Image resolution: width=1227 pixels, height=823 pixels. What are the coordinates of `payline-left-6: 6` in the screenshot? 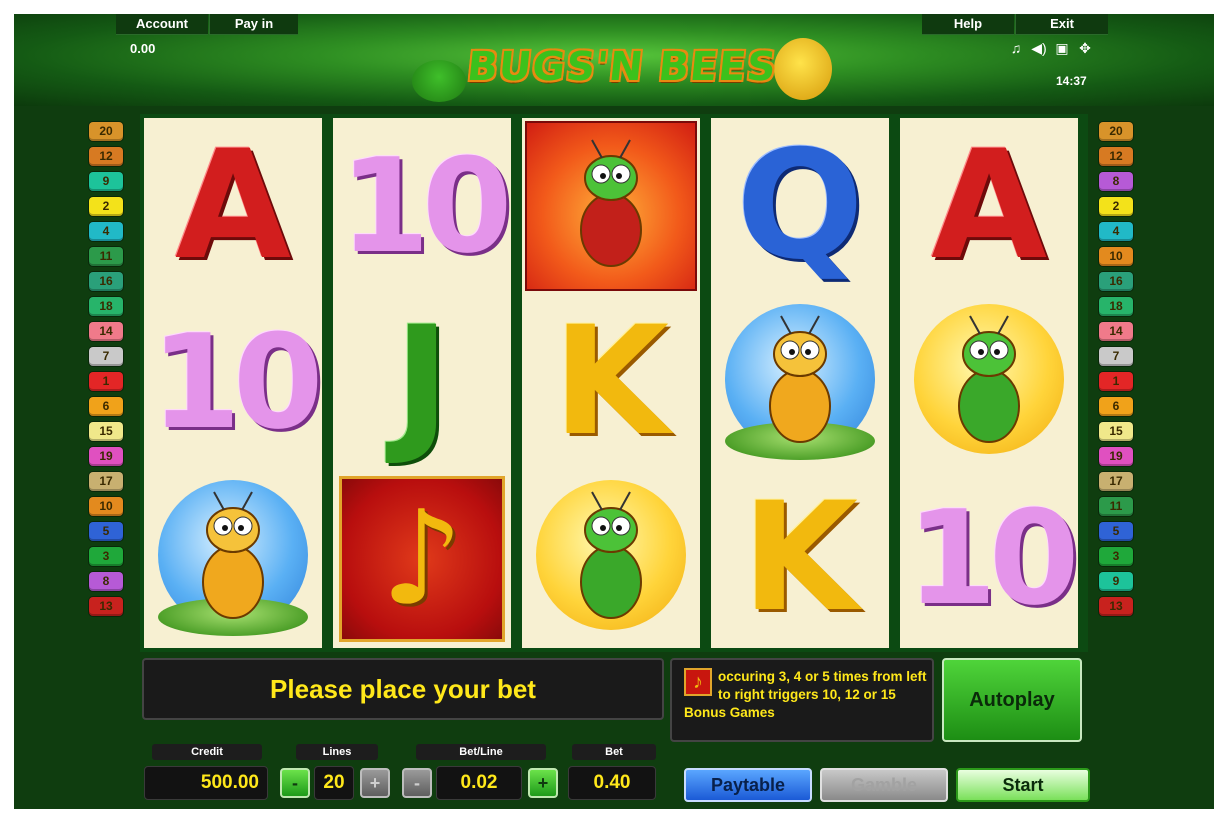 It's located at (106, 406).